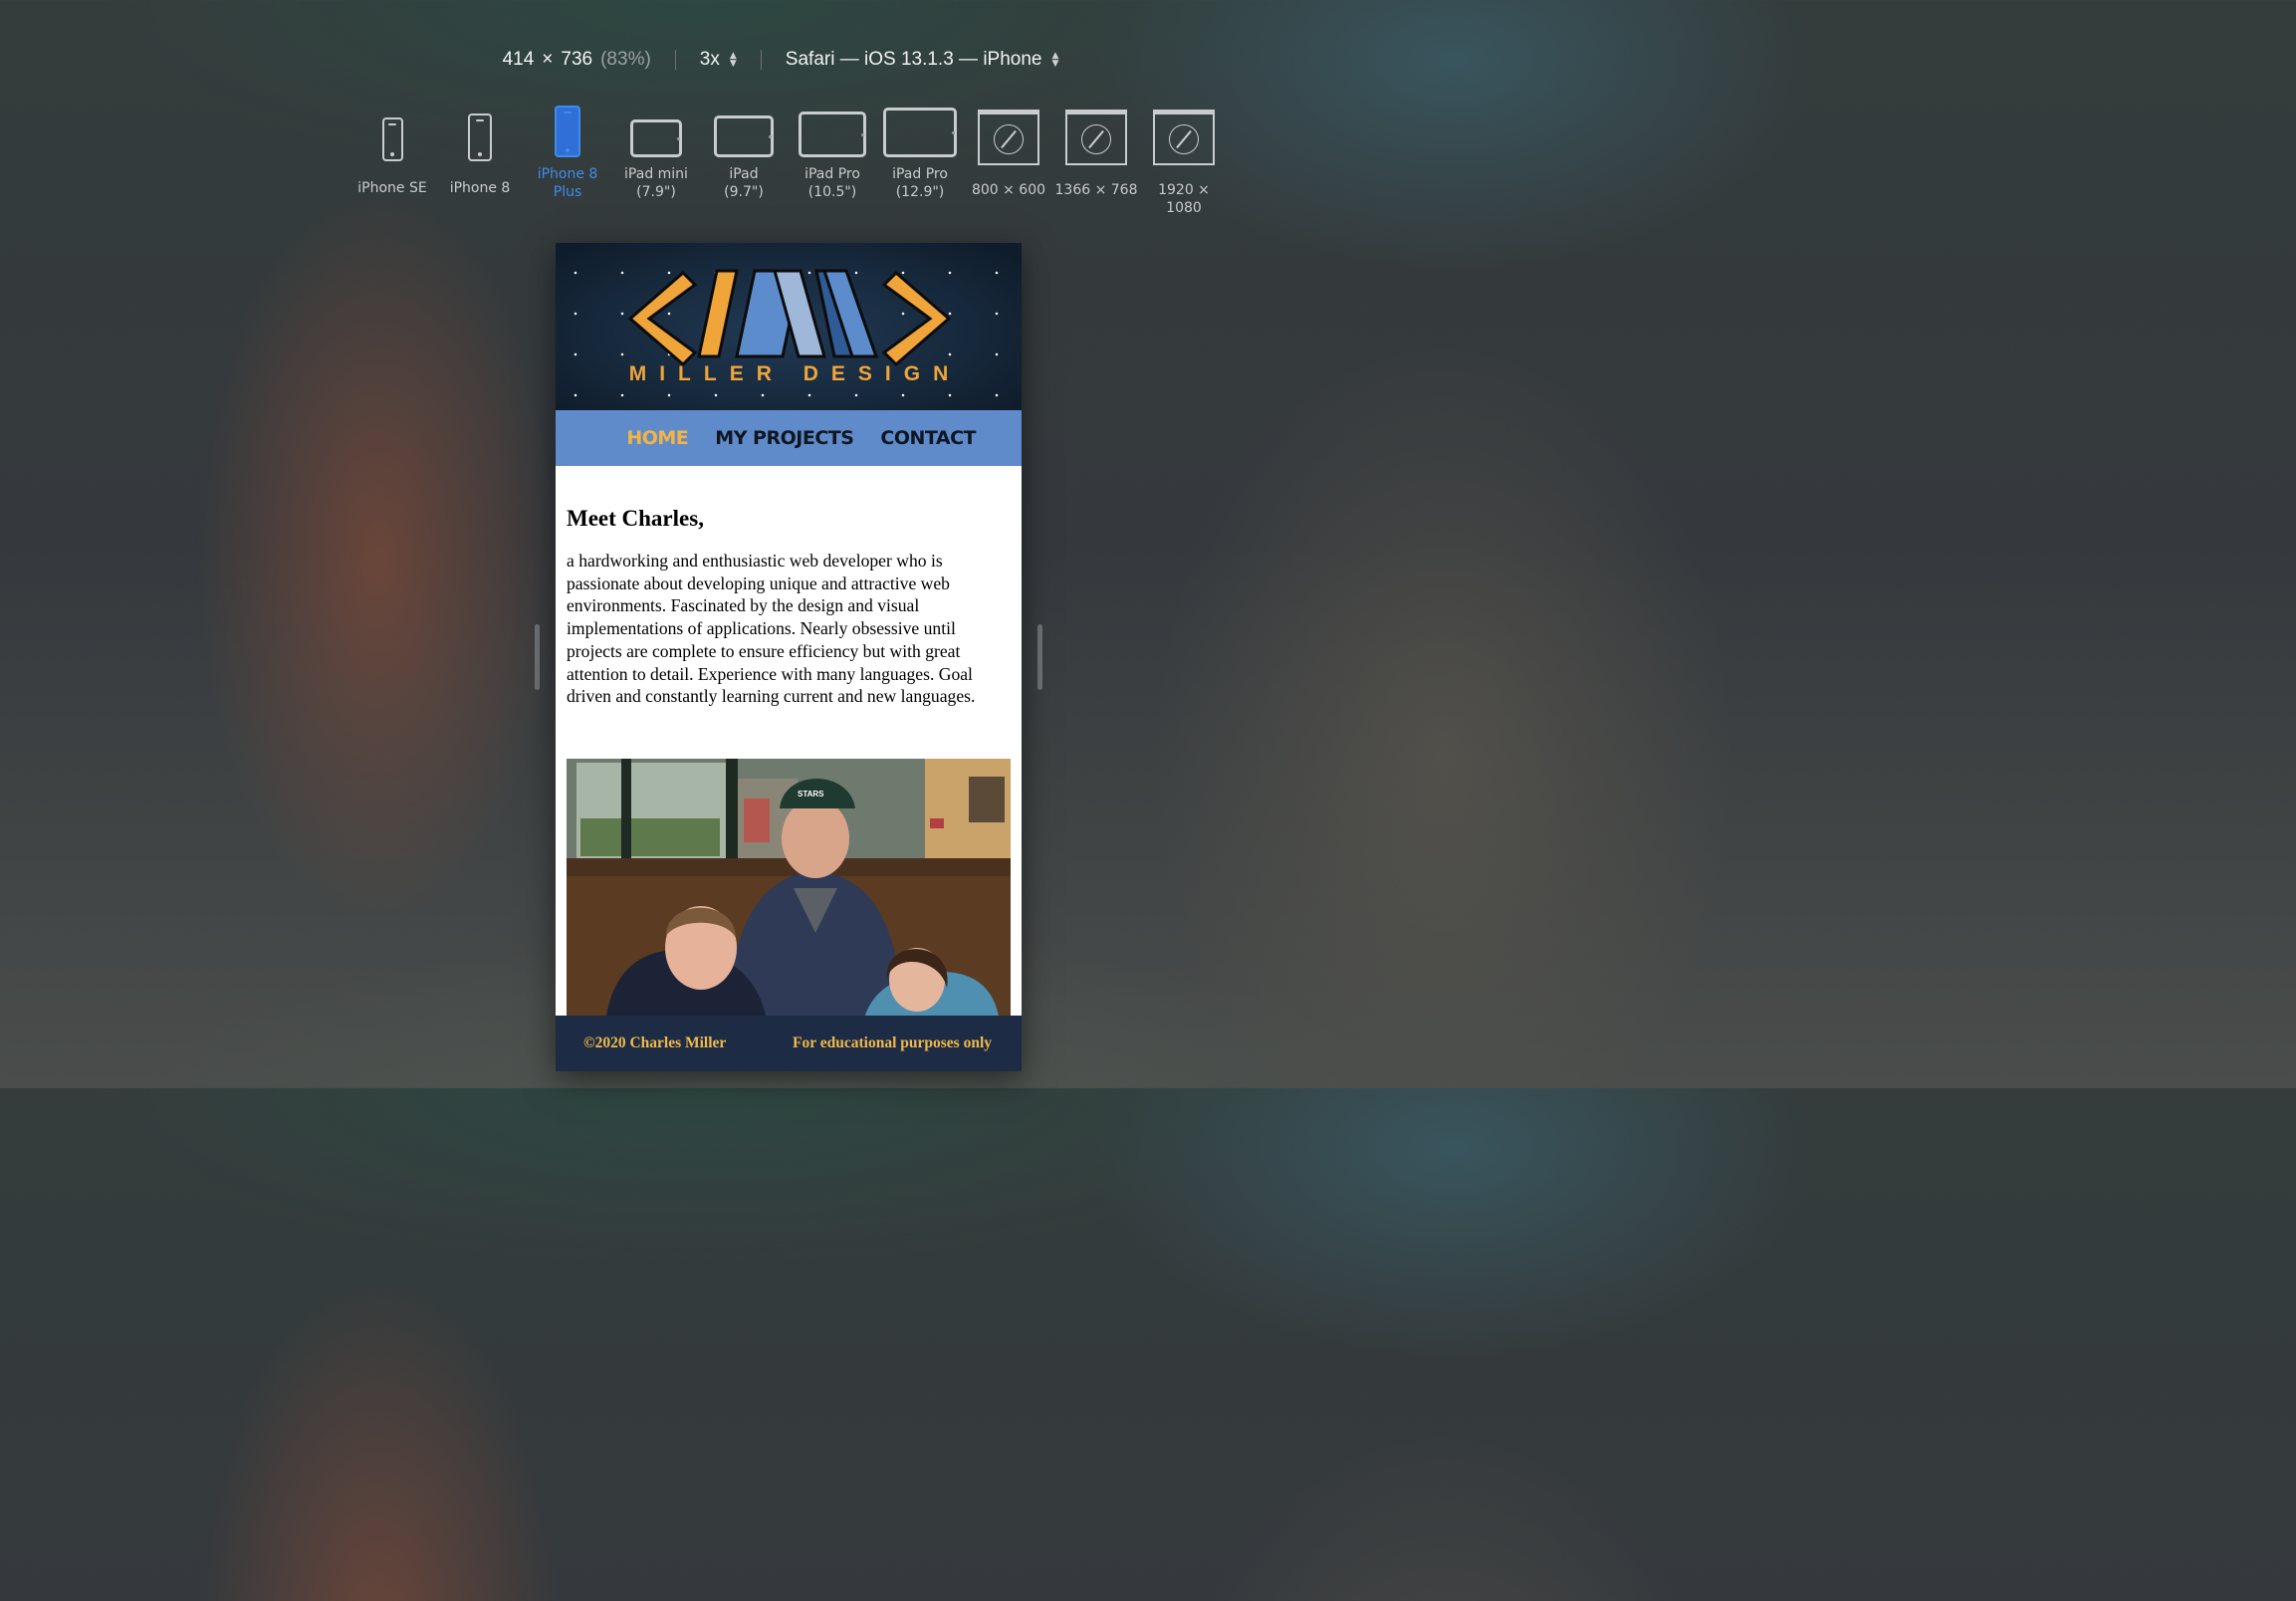 The width and height of the screenshot is (2296, 1601). I want to click on device-label: iPad (9.7"), so click(744, 183).